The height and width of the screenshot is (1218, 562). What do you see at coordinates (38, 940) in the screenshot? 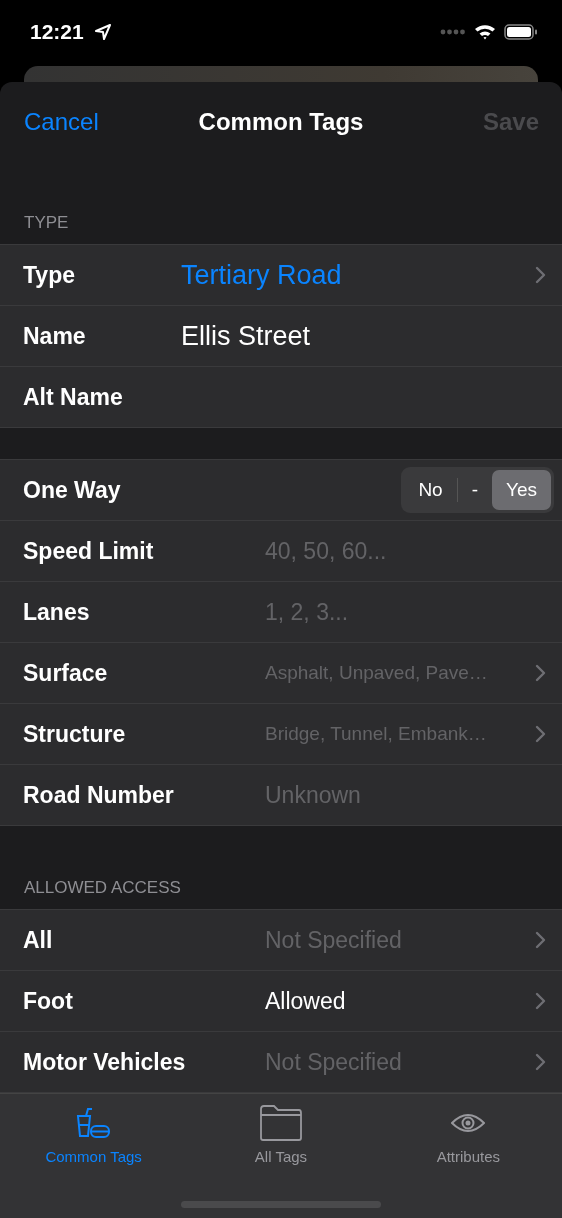
I see `row-label: All` at bounding box center [38, 940].